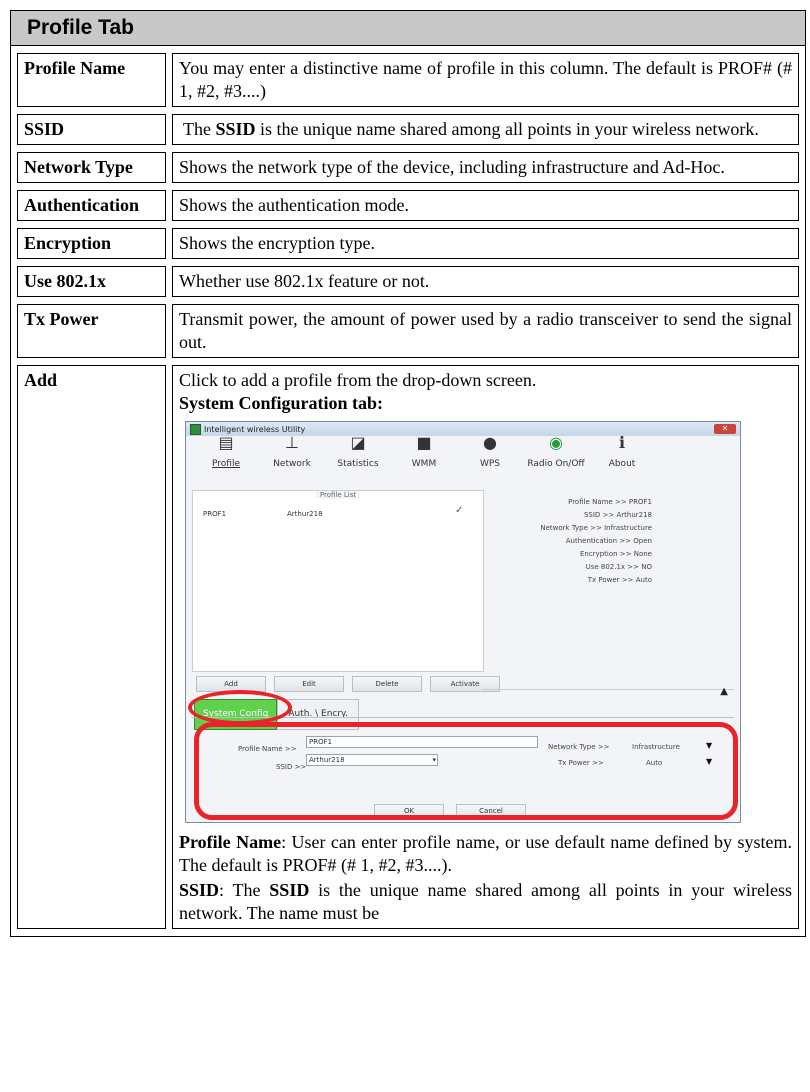  I want to click on row-value: Shows the authentication mode., so click(485, 205).